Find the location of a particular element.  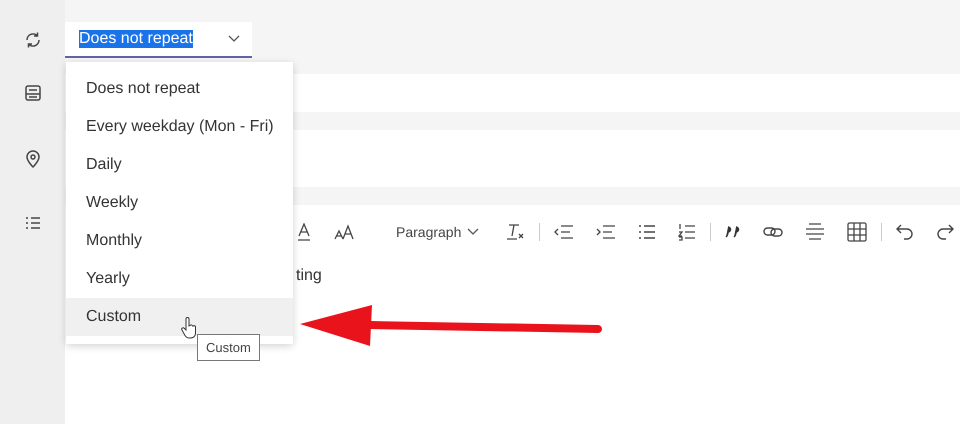

font-size-icon is located at coordinates (345, 232).